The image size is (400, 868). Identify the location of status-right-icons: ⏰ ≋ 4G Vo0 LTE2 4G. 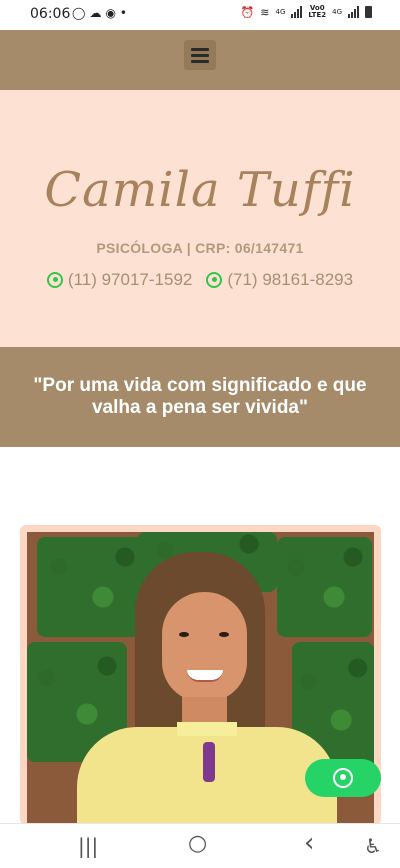
(306, 12).